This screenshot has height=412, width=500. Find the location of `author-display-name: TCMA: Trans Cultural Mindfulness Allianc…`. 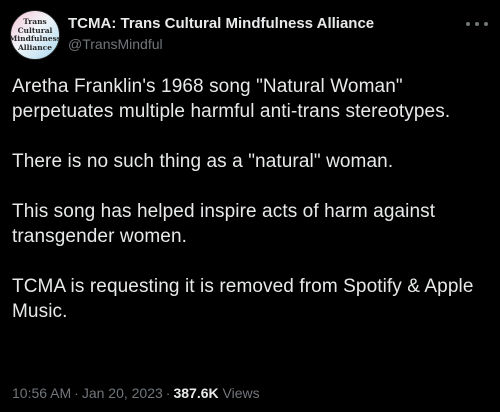

author-display-name: TCMA: Trans Cultural Mindfulness Allianc… is located at coordinates (221, 23).